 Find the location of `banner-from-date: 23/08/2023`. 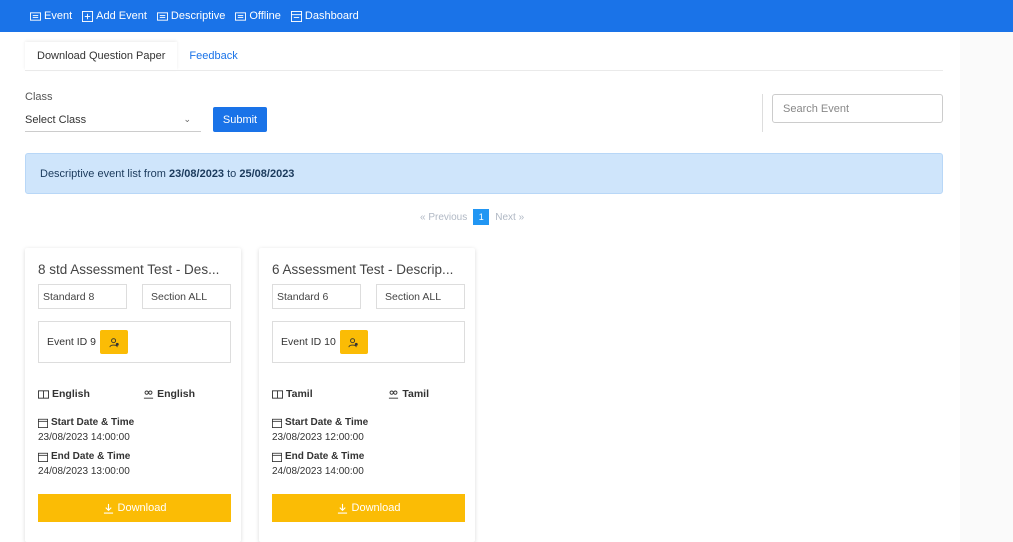

banner-from-date: 23/08/2023 is located at coordinates (197, 173).